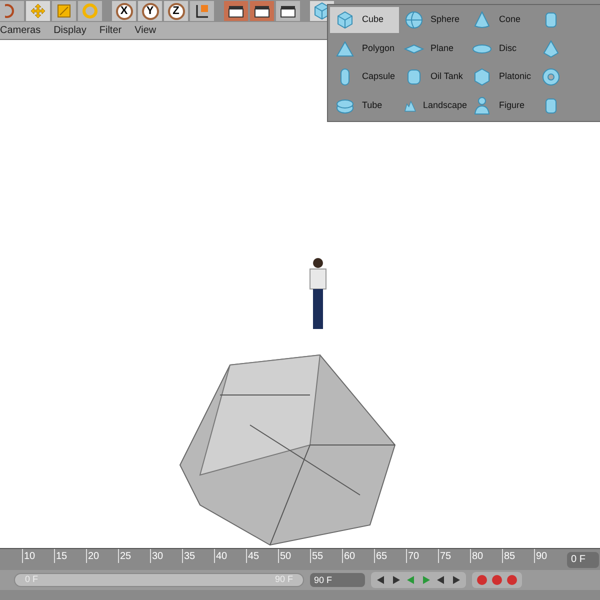  What do you see at coordinates (444, 105) in the screenshot?
I see `menu-item-label: Landscape` at bounding box center [444, 105].